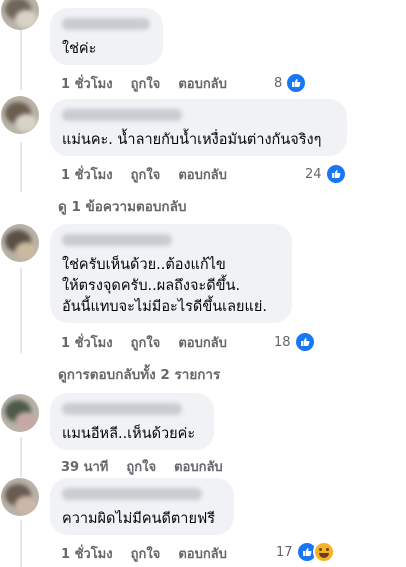  Describe the element at coordinates (129, 434) in the screenshot. I see `comment-text: แมนอีหลี..เห็นด้วยค่ะ` at that location.